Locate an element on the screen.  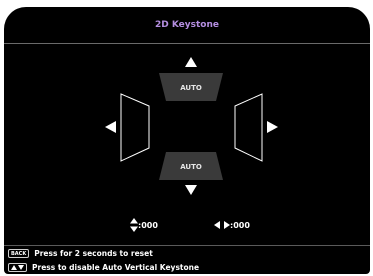
right-keystone-shape is located at coordinates (248, 127).